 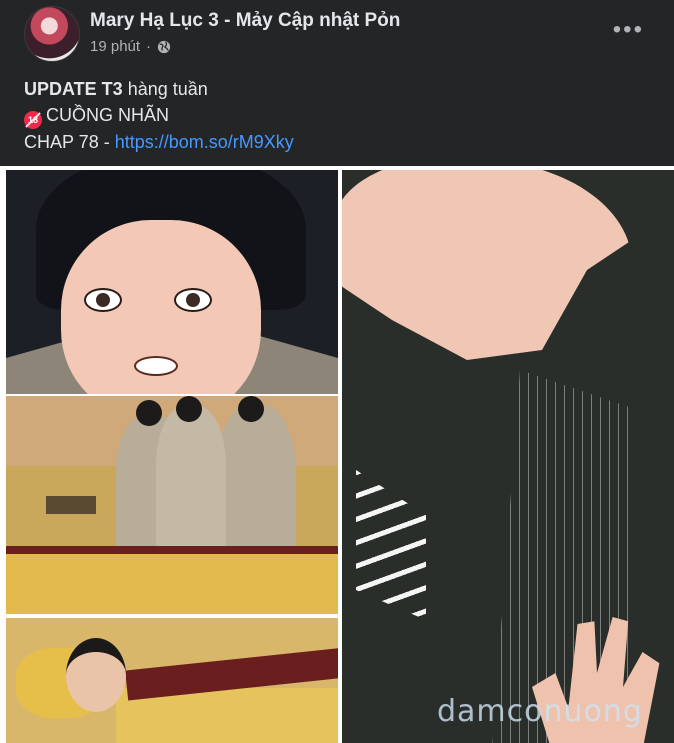 I want to click on photo-crying-face, so click(x=172, y=282).